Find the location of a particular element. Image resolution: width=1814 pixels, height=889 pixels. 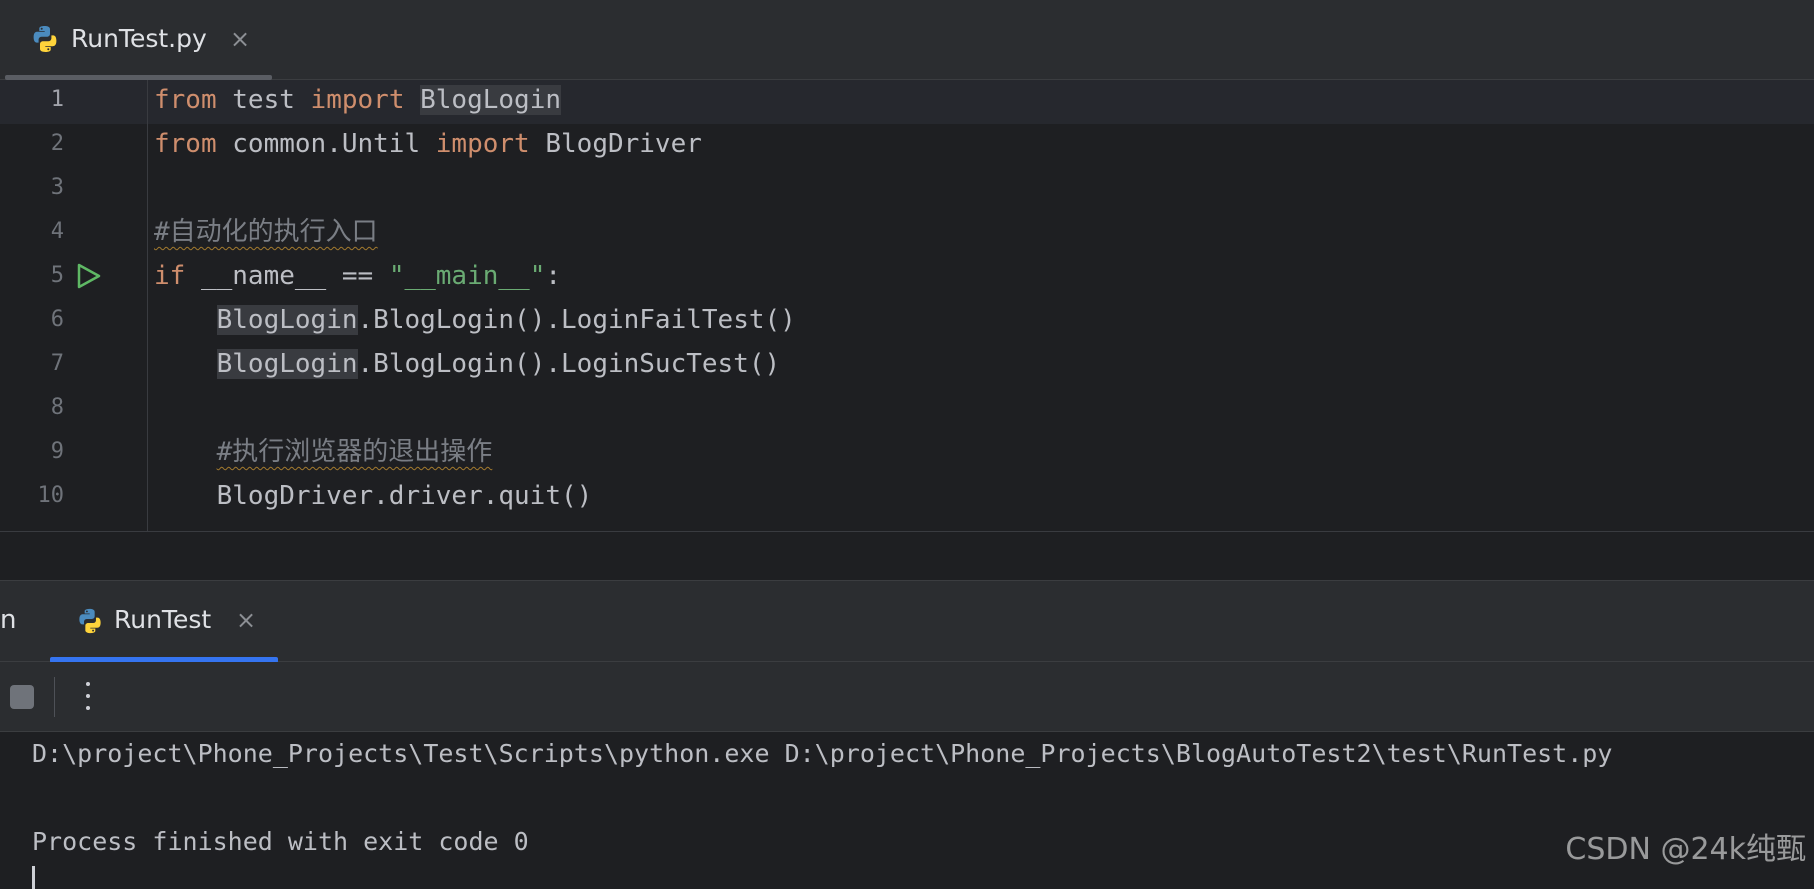

code-token: BlogDriver is located at coordinates (615, 144).